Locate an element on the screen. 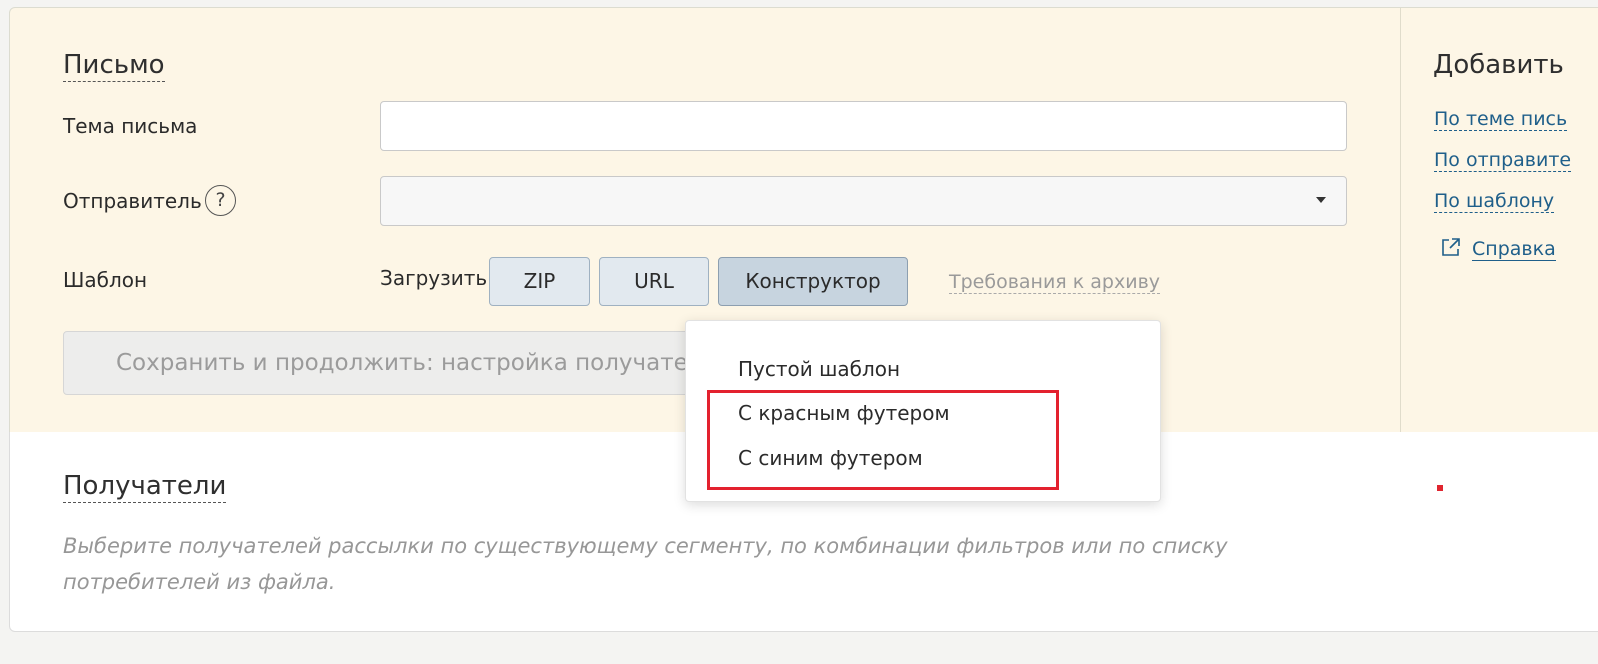 The width and height of the screenshot is (1598, 664). archive-requirements-link: Требования к архиву is located at coordinates (1055, 282).